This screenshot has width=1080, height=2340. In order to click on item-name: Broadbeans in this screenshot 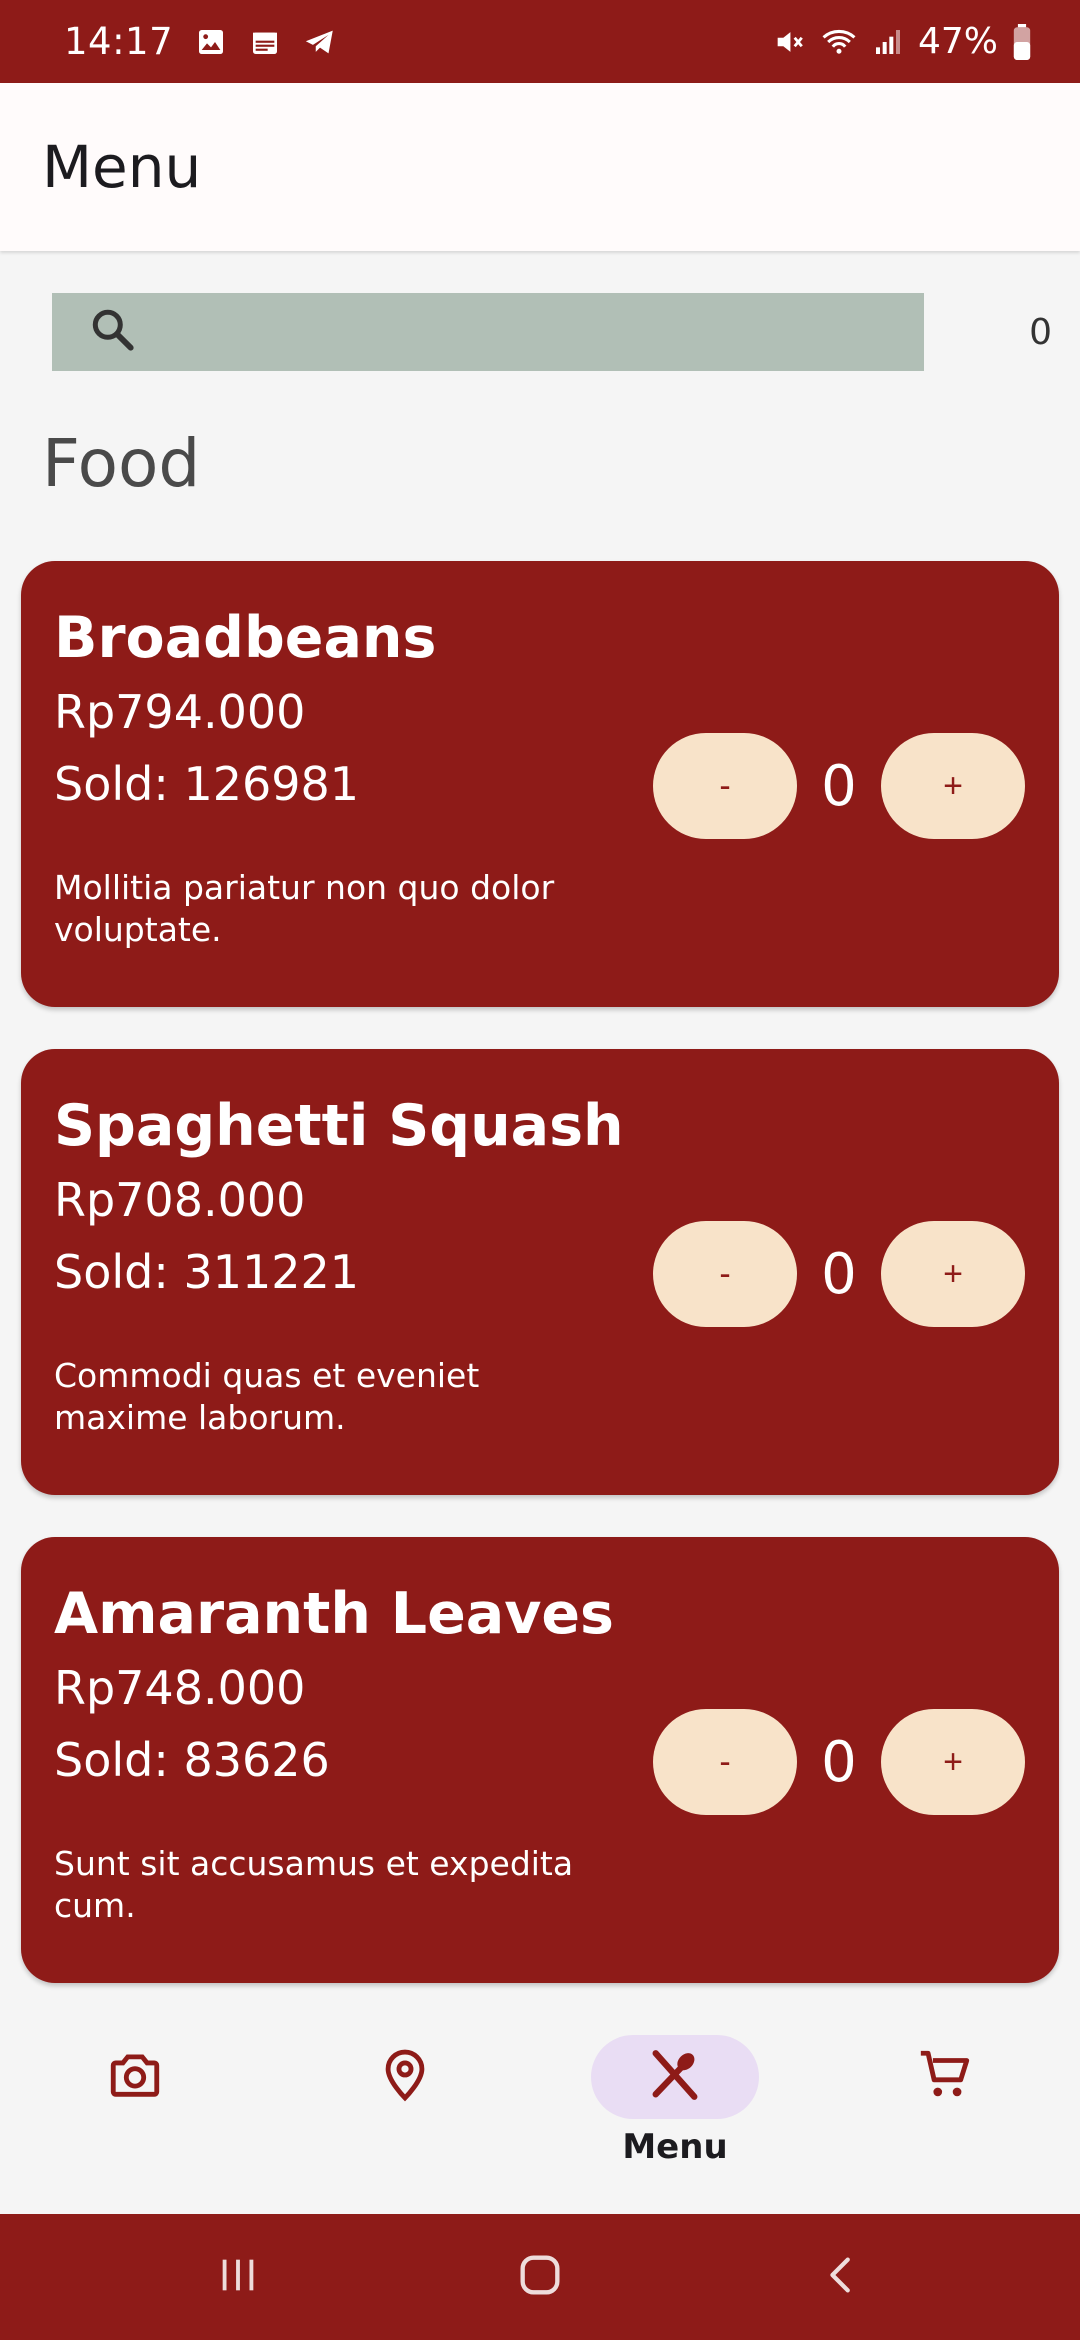, I will do `click(245, 638)`.